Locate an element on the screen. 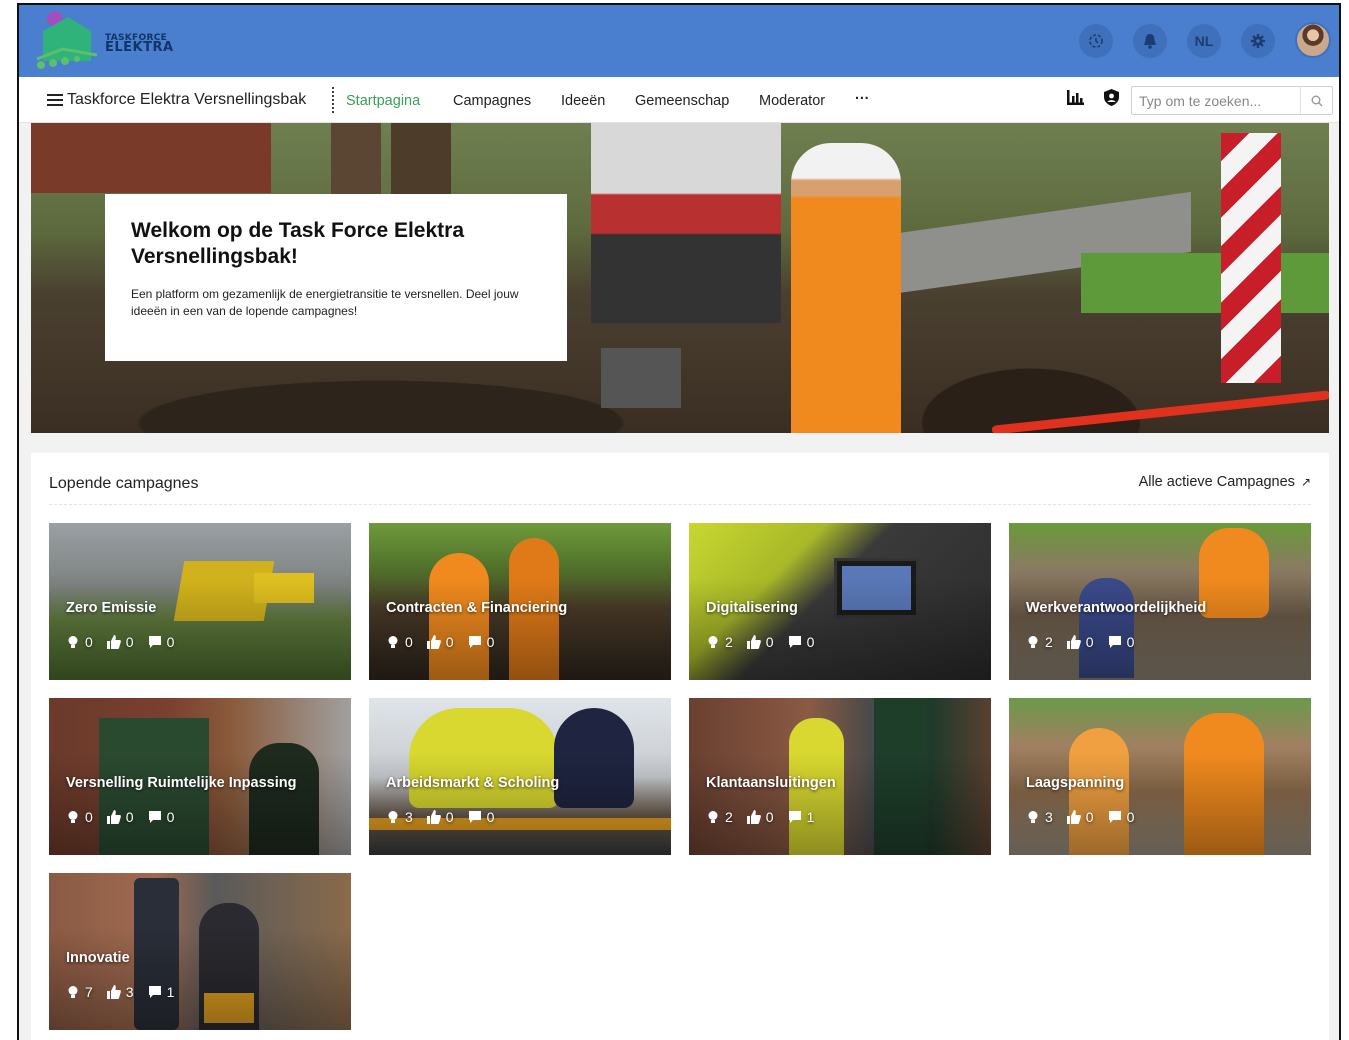 Image resolution: width=1349 pixels, height=1040 pixels. search-input is located at coordinates (1214, 100).